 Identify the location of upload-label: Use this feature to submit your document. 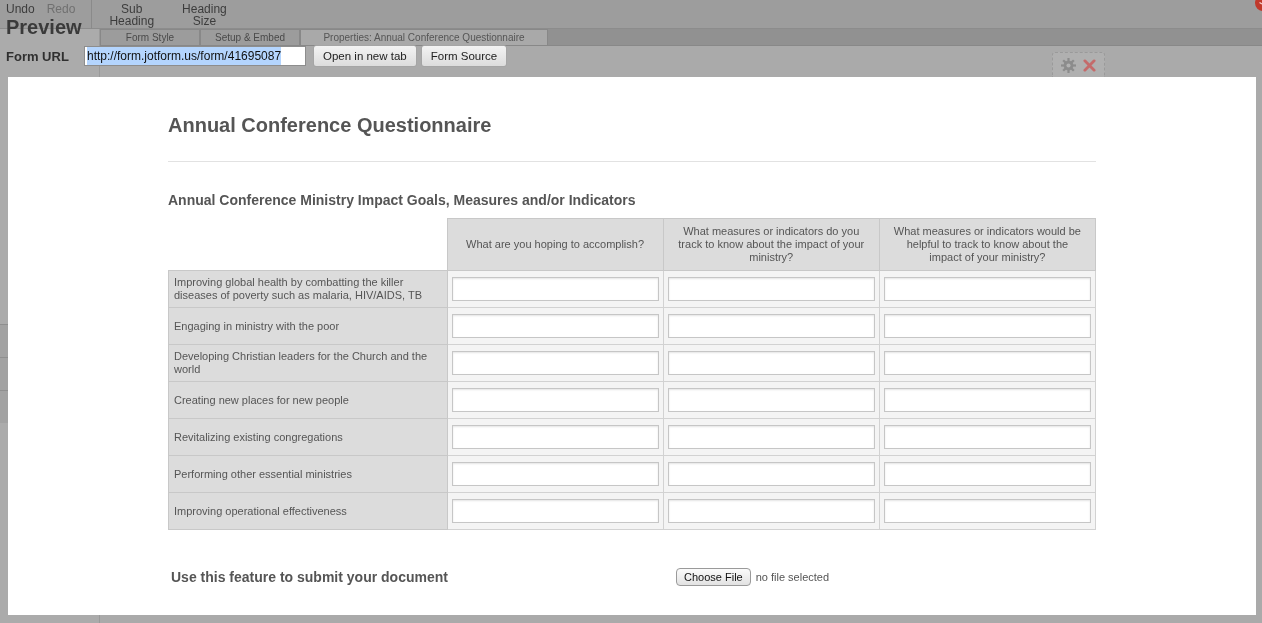
(310, 577).